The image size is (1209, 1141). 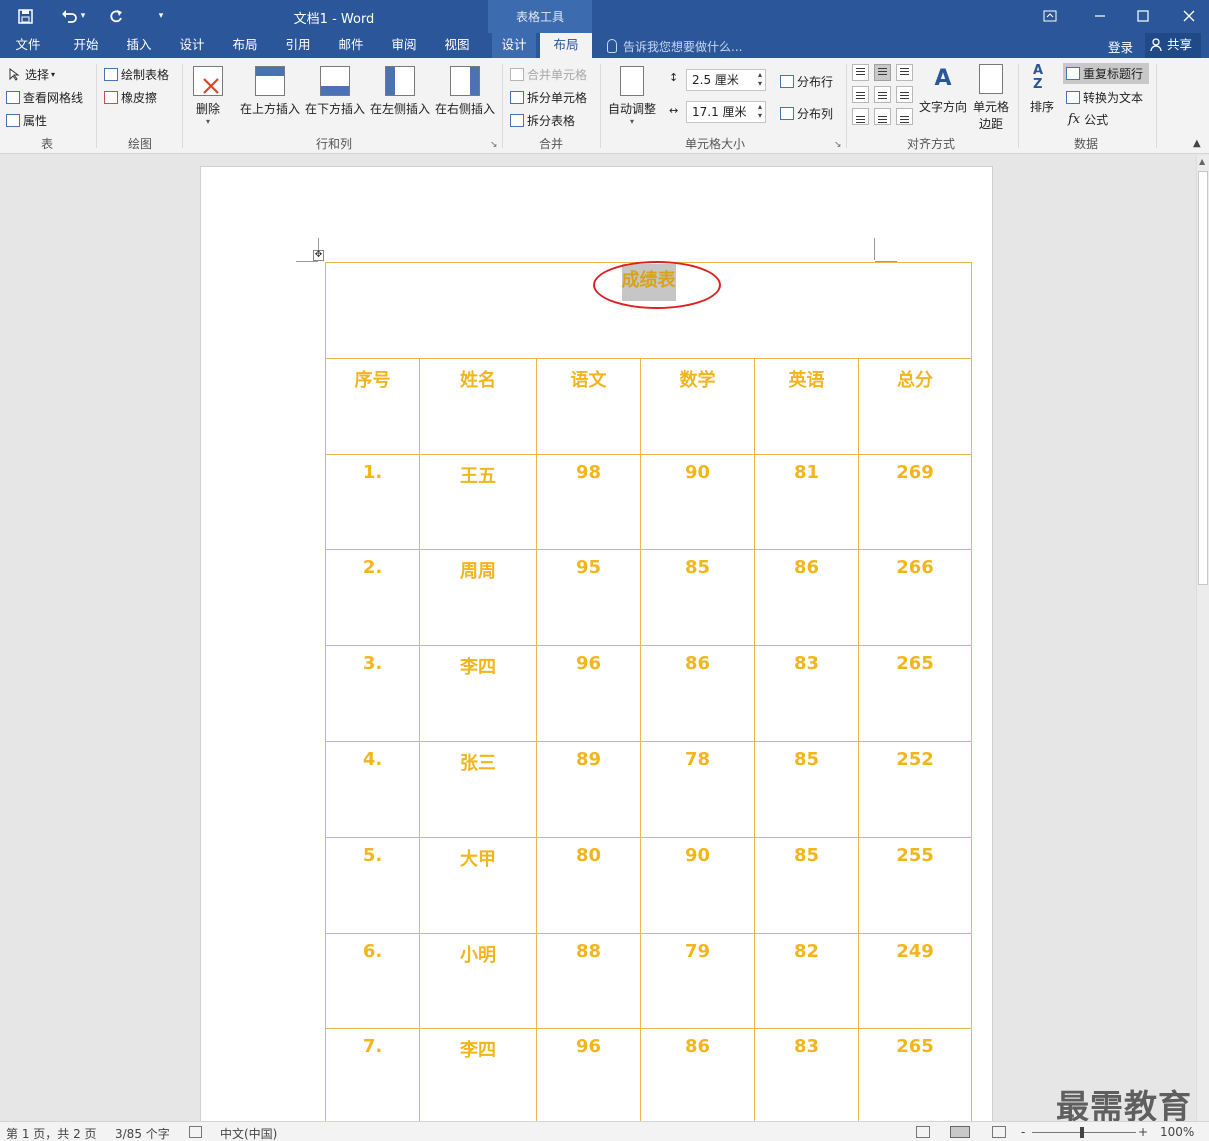 What do you see at coordinates (915, 406) in the screenshot?
I see `header-cell: 总分` at bounding box center [915, 406].